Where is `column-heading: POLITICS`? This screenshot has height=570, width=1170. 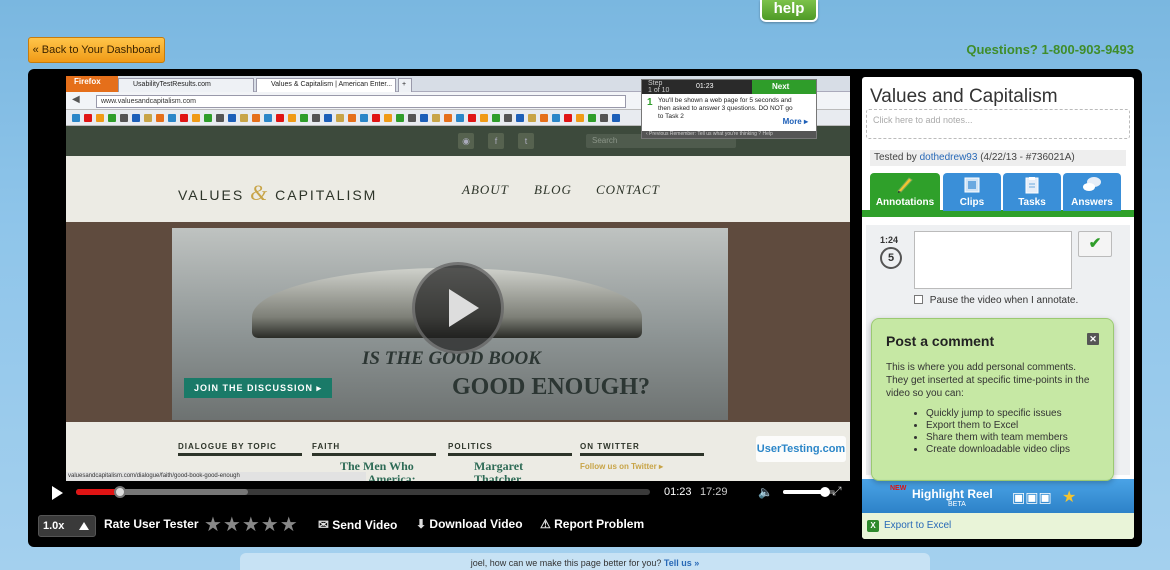 column-heading: POLITICS is located at coordinates (510, 449).